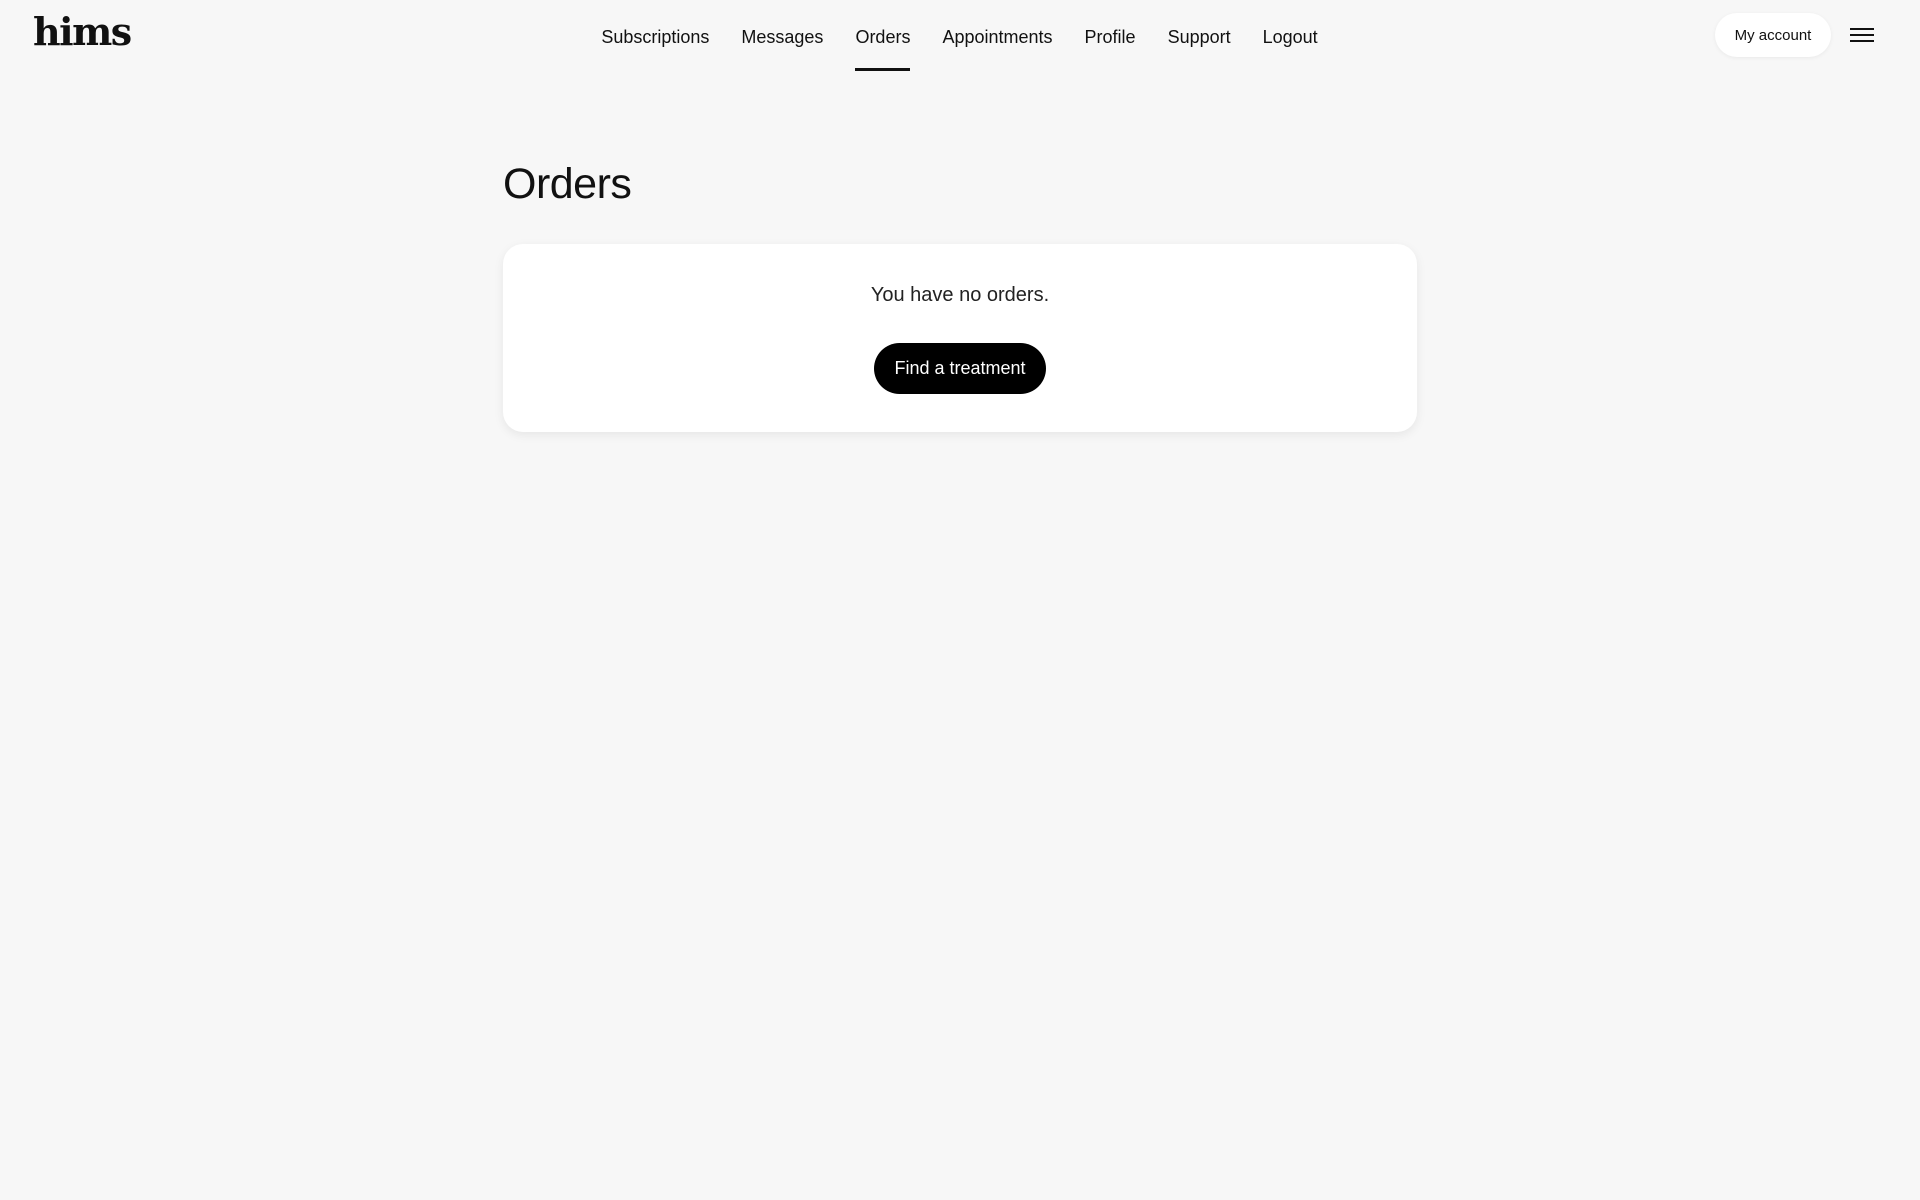 Image resolution: width=1920 pixels, height=1200 pixels. What do you see at coordinates (960, 338) in the screenshot?
I see `orders-empty-card: You have no orders. Find a treatment` at bounding box center [960, 338].